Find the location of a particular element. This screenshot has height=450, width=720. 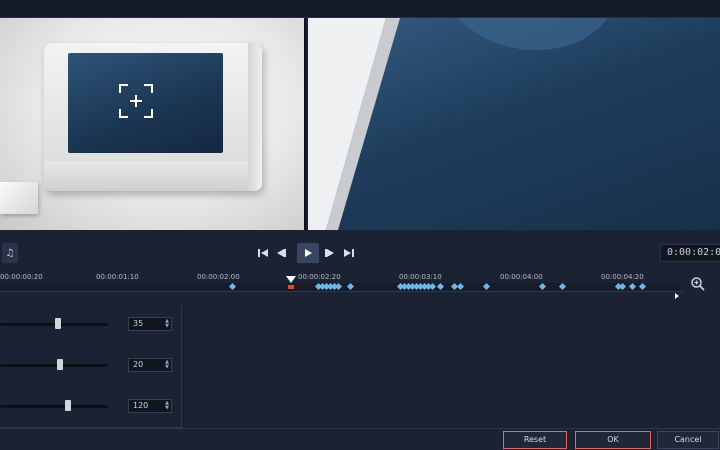

skip-start-icon is located at coordinates (263, 253).